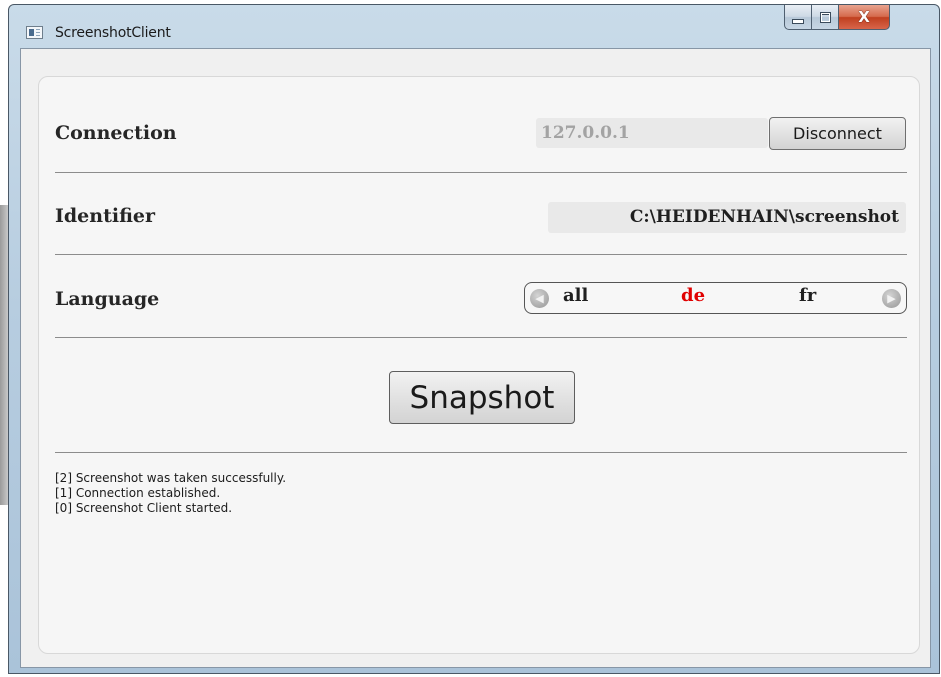 Image resolution: width=941 pixels, height=677 pixels. Describe the element at coordinates (652, 133) in the screenshot. I see `connection-address-field: 127.0.0.1` at that location.